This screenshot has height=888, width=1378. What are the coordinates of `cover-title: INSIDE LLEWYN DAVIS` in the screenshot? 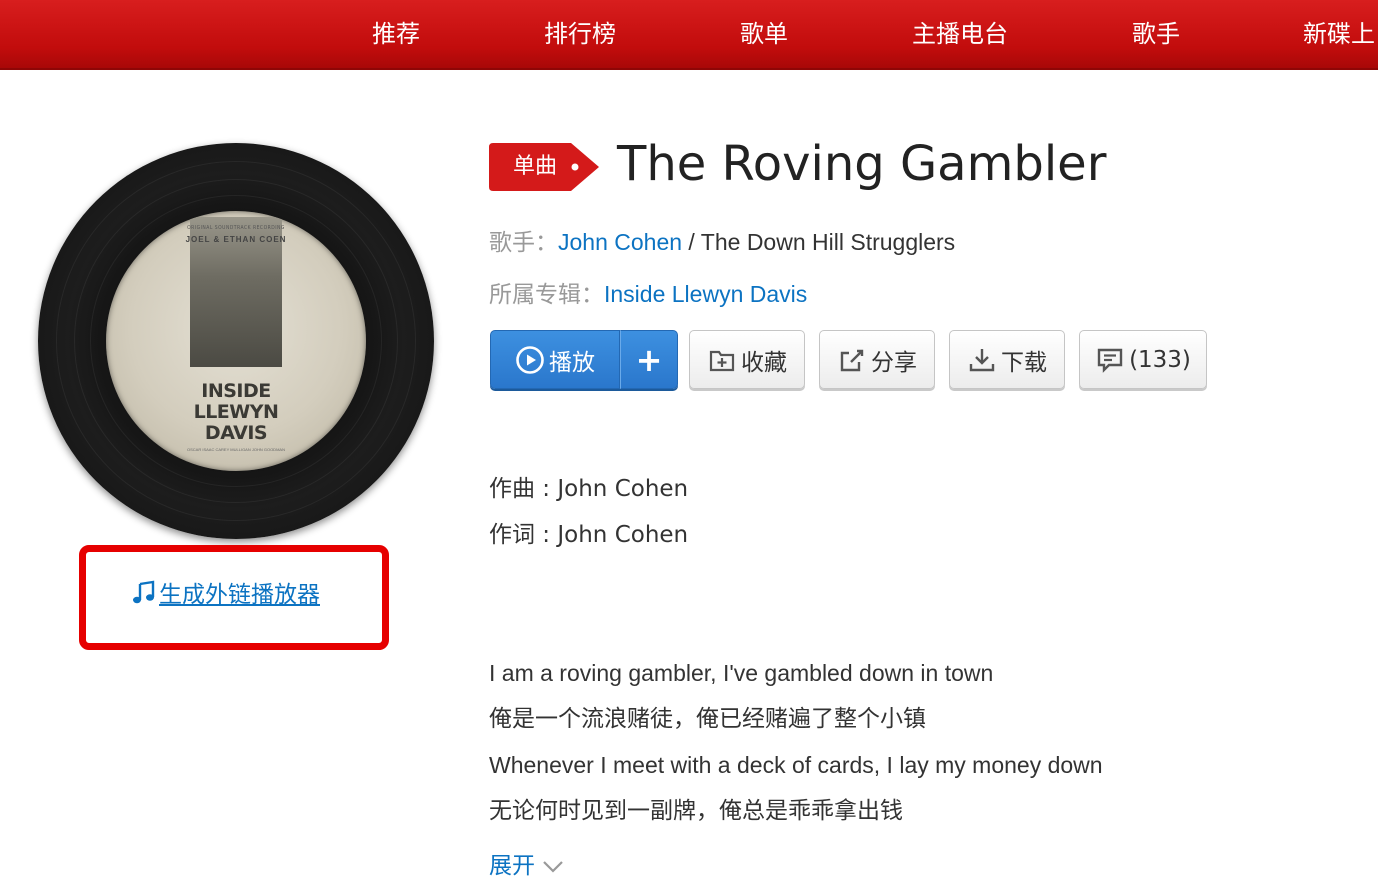 It's located at (236, 412).